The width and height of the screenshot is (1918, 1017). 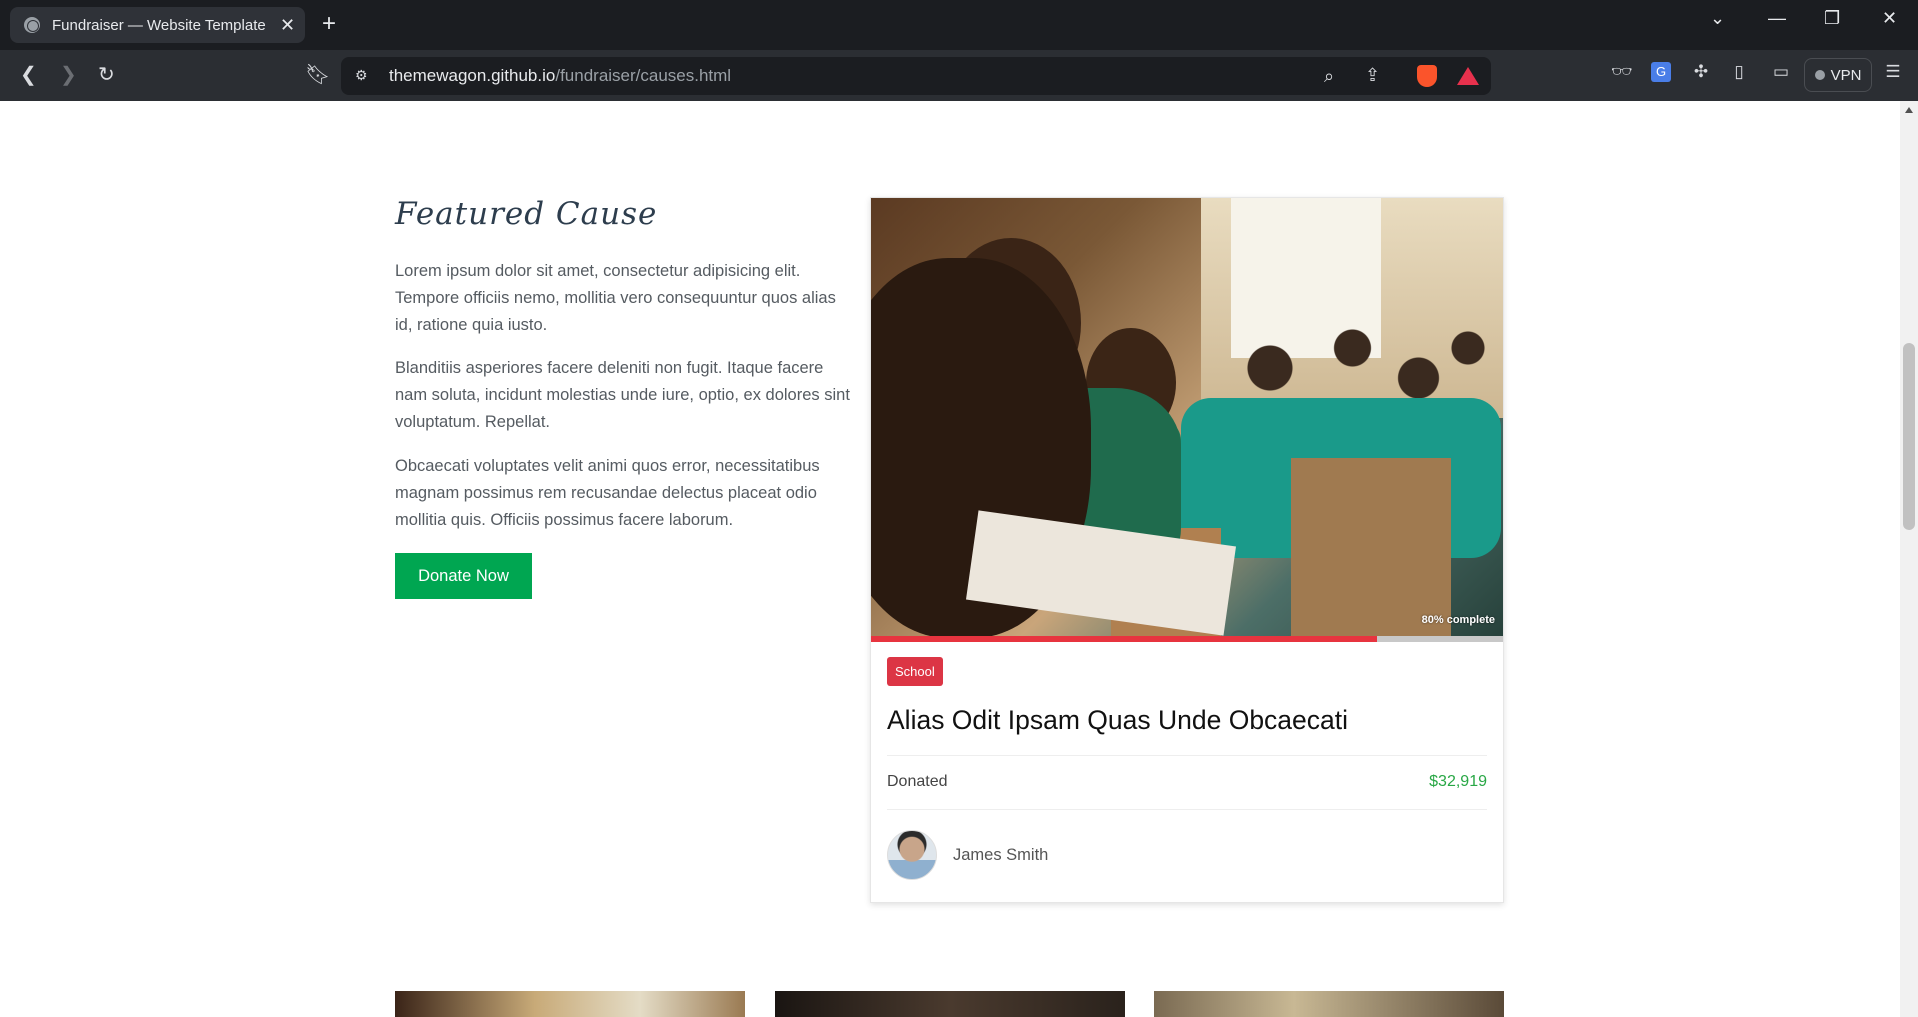 What do you see at coordinates (1661, 72) in the screenshot?
I see `translate-icon: G` at bounding box center [1661, 72].